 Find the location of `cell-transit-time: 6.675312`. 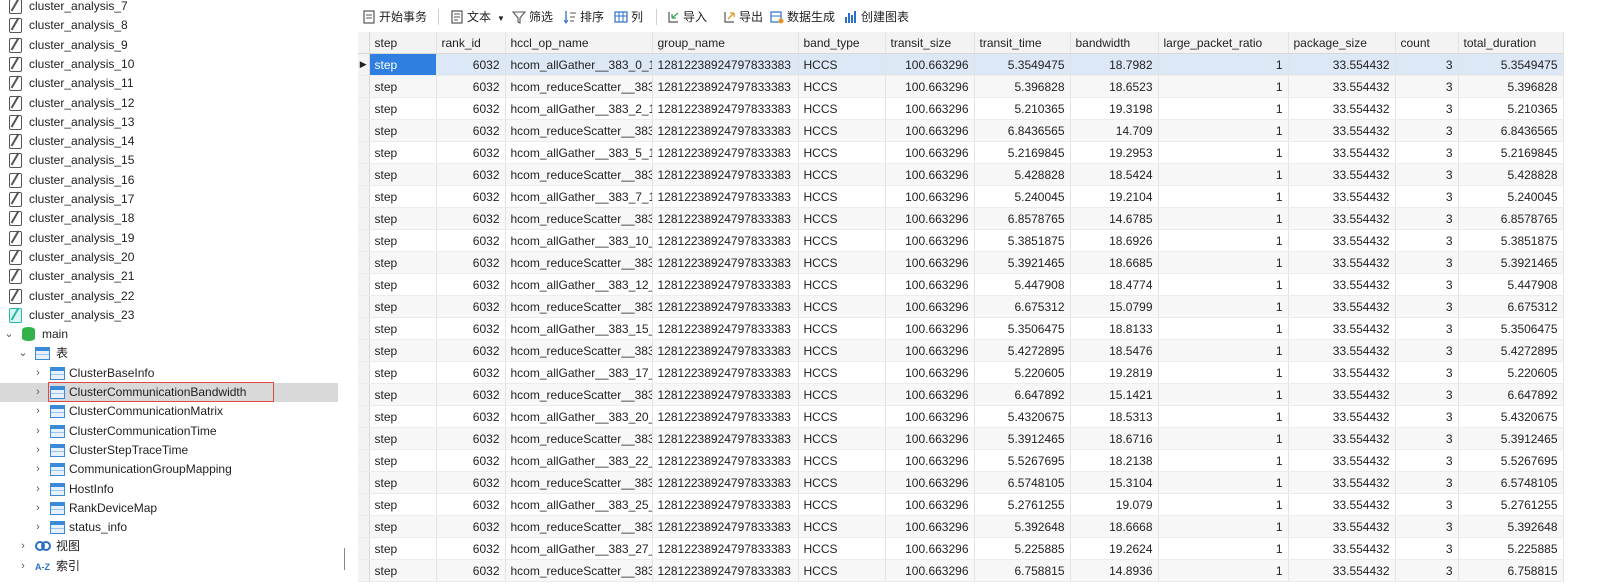

cell-transit-time: 6.675312 is located at coordinates (1022, 306).